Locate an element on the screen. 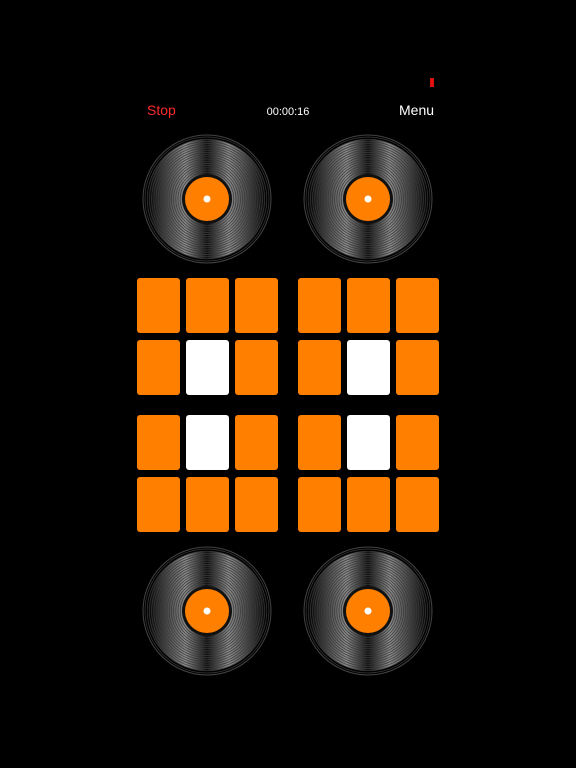 This screenshot has width=576, height=768. turntable-bottom-left is located at coordinates (207, 611).